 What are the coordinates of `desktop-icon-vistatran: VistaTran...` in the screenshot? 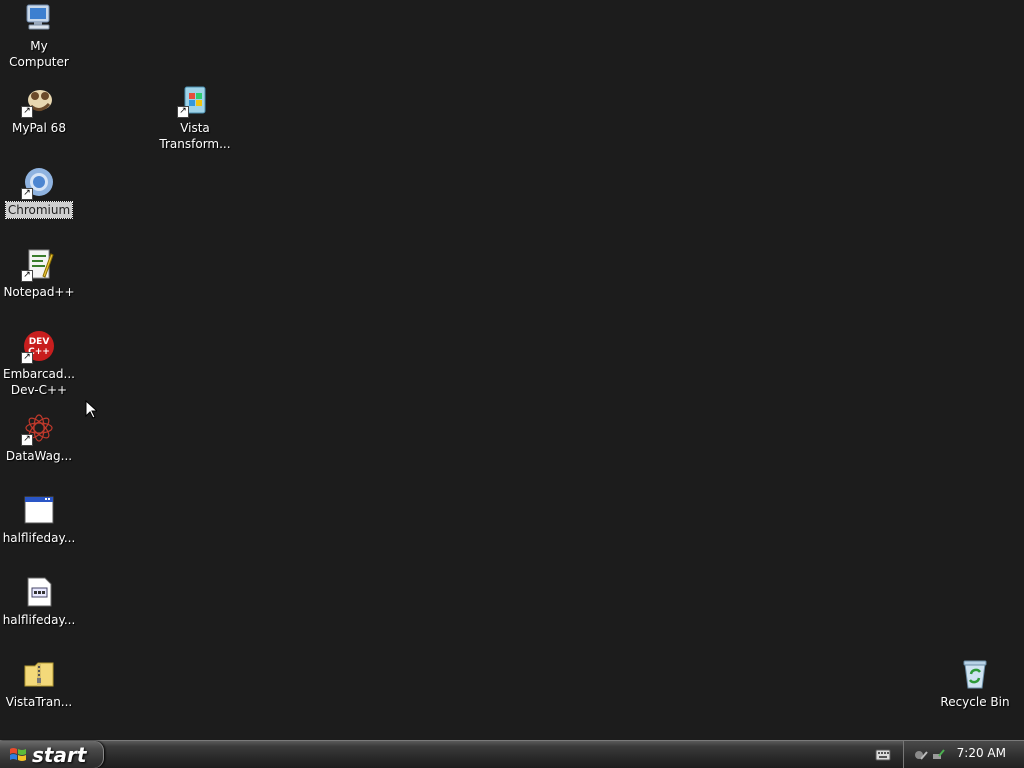 It's located at (39, 684).